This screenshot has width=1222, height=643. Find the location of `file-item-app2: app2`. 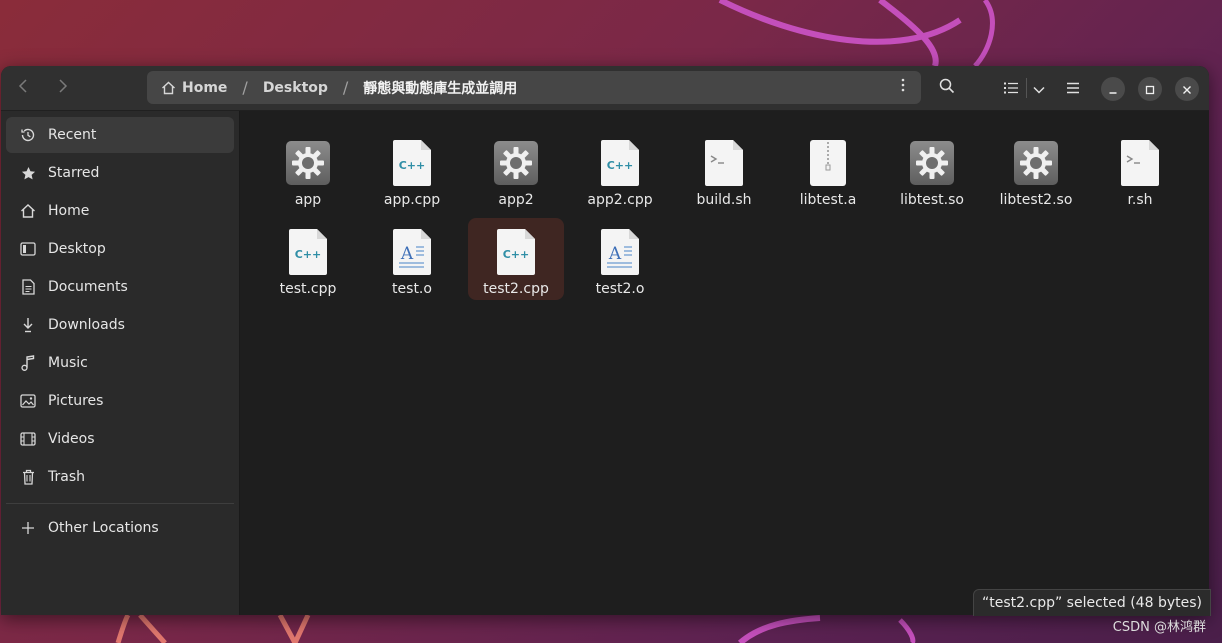

file-item-app2: app2 is located at coordinates (516, 173).